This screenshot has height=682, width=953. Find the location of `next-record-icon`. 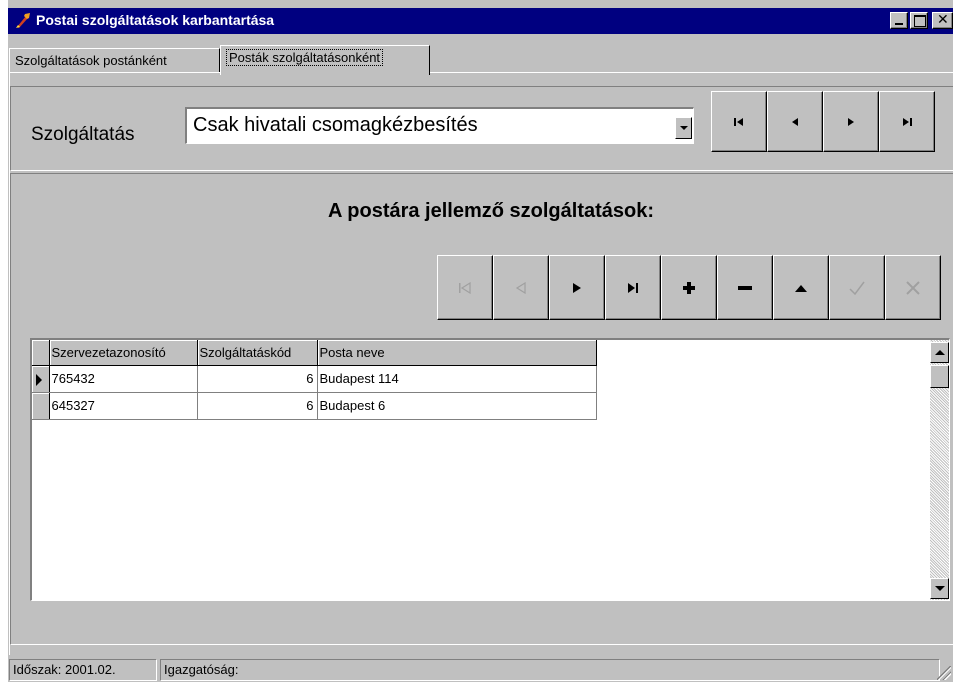

next-record-icon is located at coordinates (851, 121).